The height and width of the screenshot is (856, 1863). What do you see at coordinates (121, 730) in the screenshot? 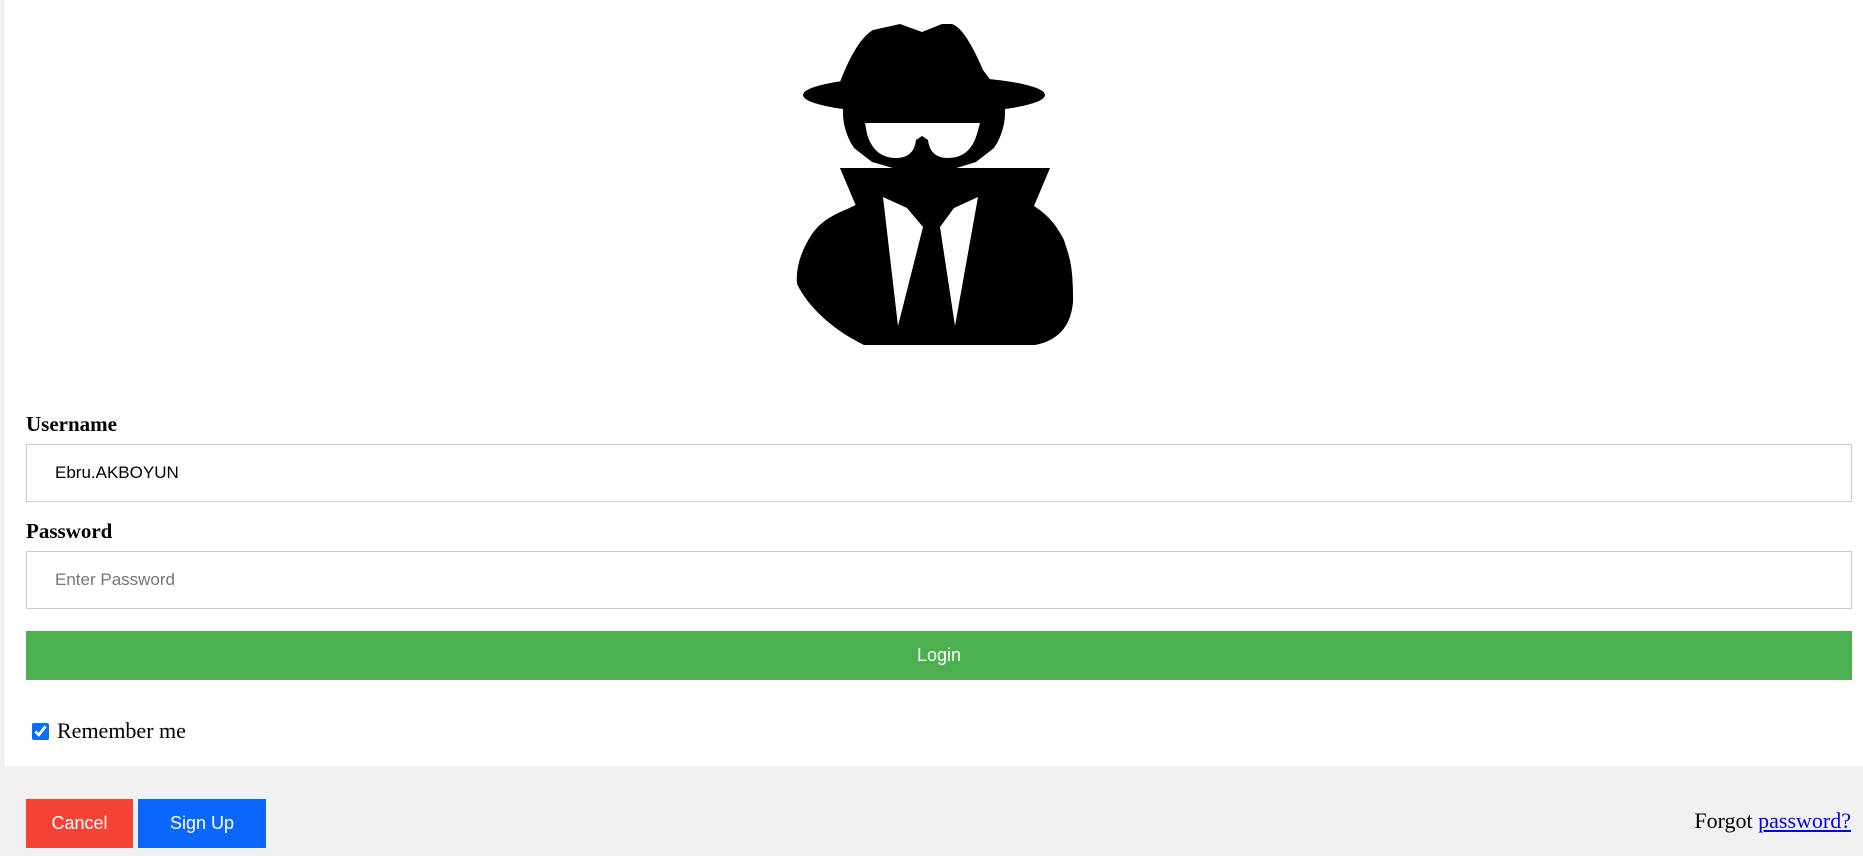
I see `remember-me-label: Remember me` at bounding box center [121, 730].